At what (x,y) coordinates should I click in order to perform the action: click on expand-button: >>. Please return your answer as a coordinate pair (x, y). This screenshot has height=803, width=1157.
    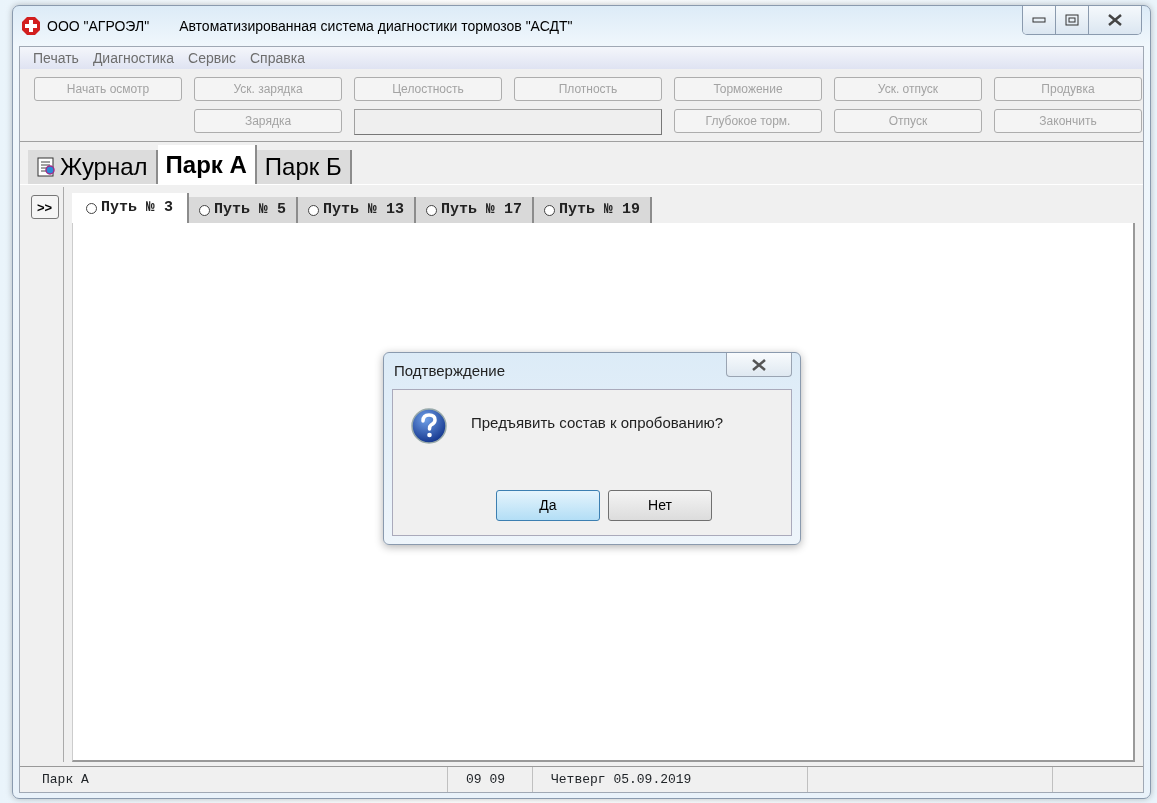
    Looking at the image, I should click on (44, 207).